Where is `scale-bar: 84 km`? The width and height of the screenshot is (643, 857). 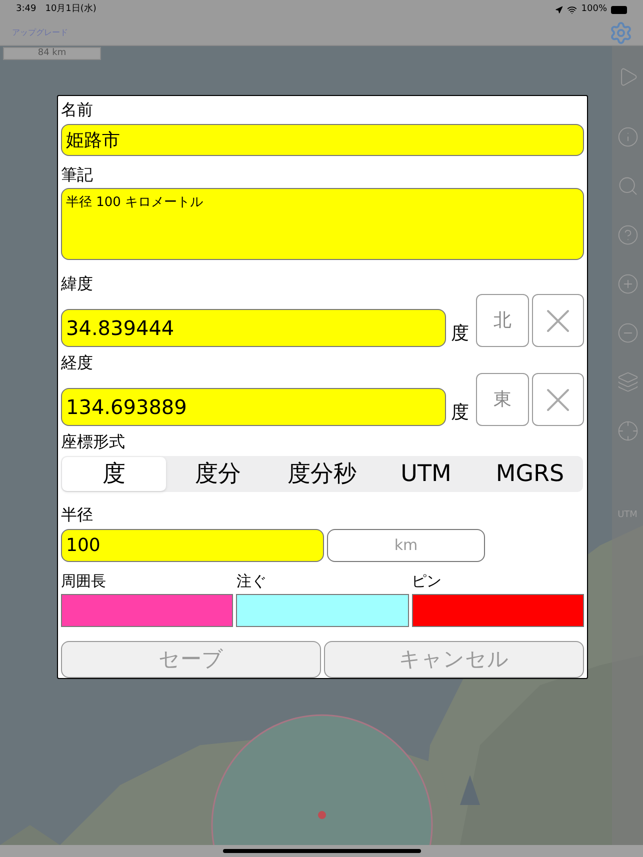 scale-bar: 84 km is located at coordinates (52, 53).